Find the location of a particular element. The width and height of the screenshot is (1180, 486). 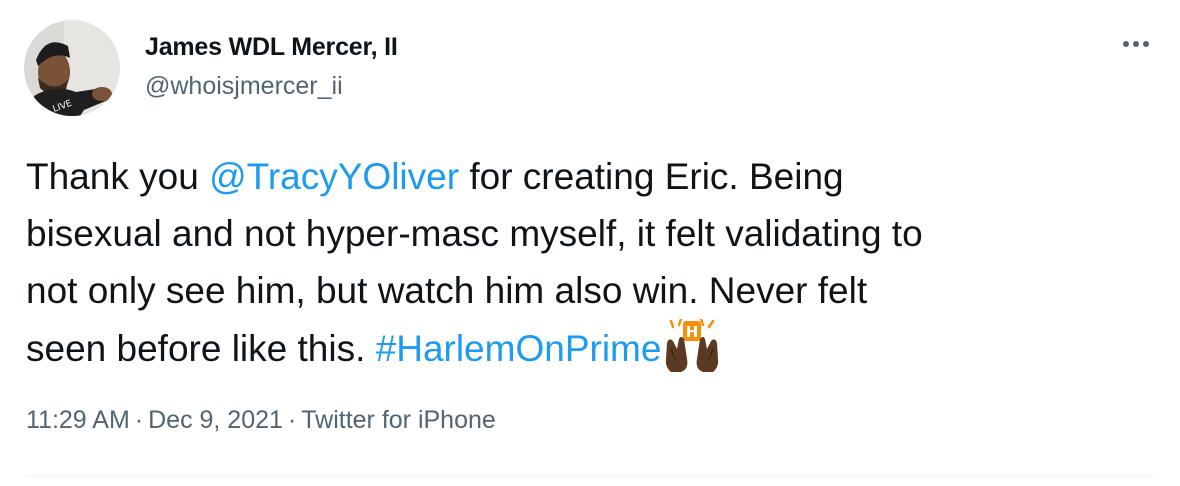

svg-text: H is located at coordinates (692, 332).